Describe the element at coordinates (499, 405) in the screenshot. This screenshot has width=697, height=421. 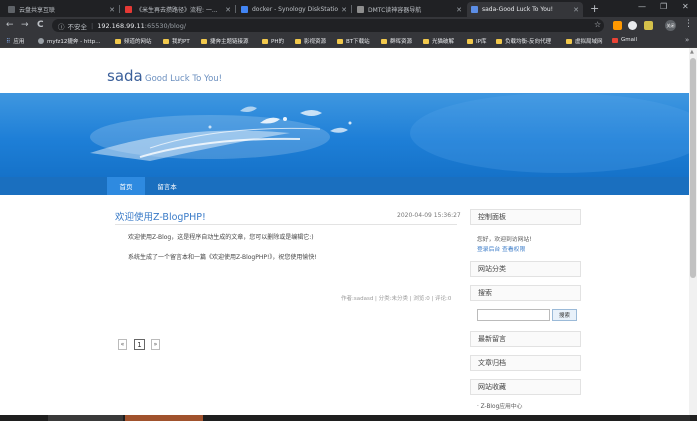
I see `sidebar-favorite-link: · Z-Blog应用中心` at that location.